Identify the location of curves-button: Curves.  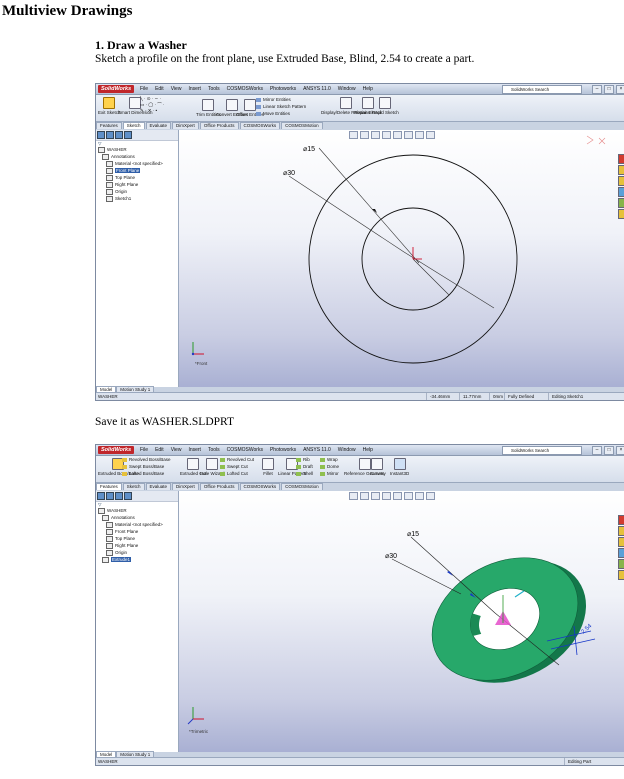
(377, 467).